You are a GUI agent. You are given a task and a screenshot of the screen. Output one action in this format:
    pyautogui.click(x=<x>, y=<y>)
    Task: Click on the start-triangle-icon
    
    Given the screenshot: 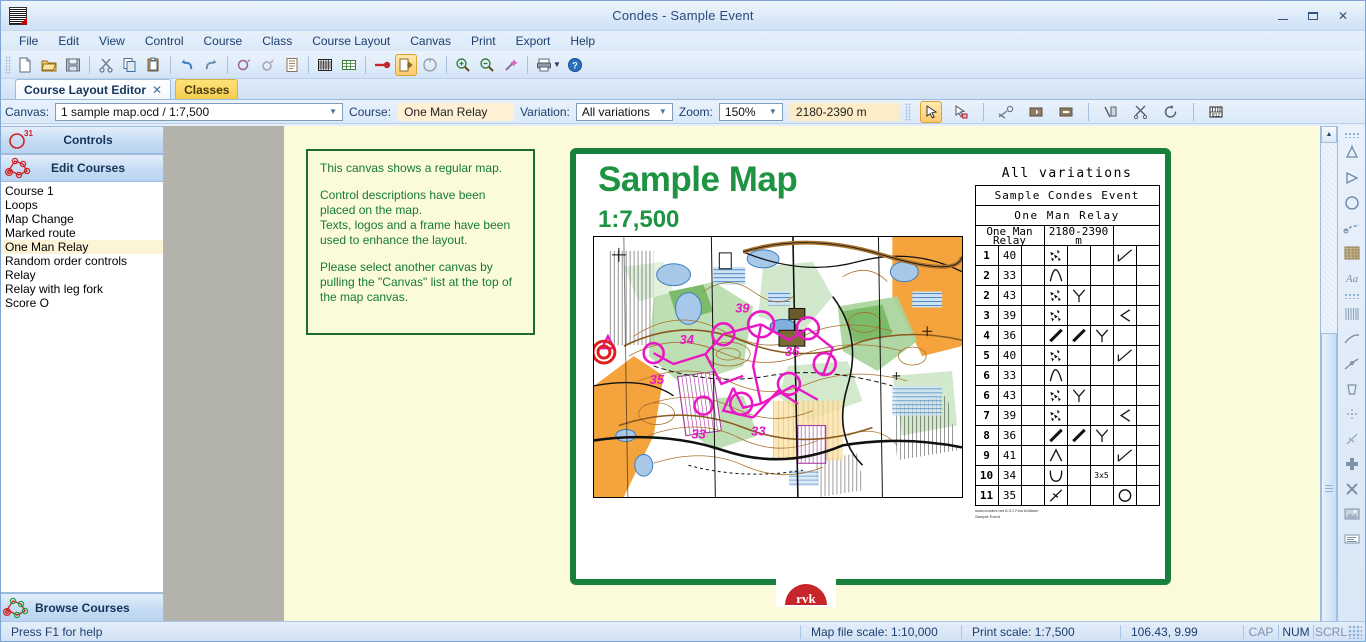 What is the action you would take?
    pyautogui.click(x=382, y=65)
    